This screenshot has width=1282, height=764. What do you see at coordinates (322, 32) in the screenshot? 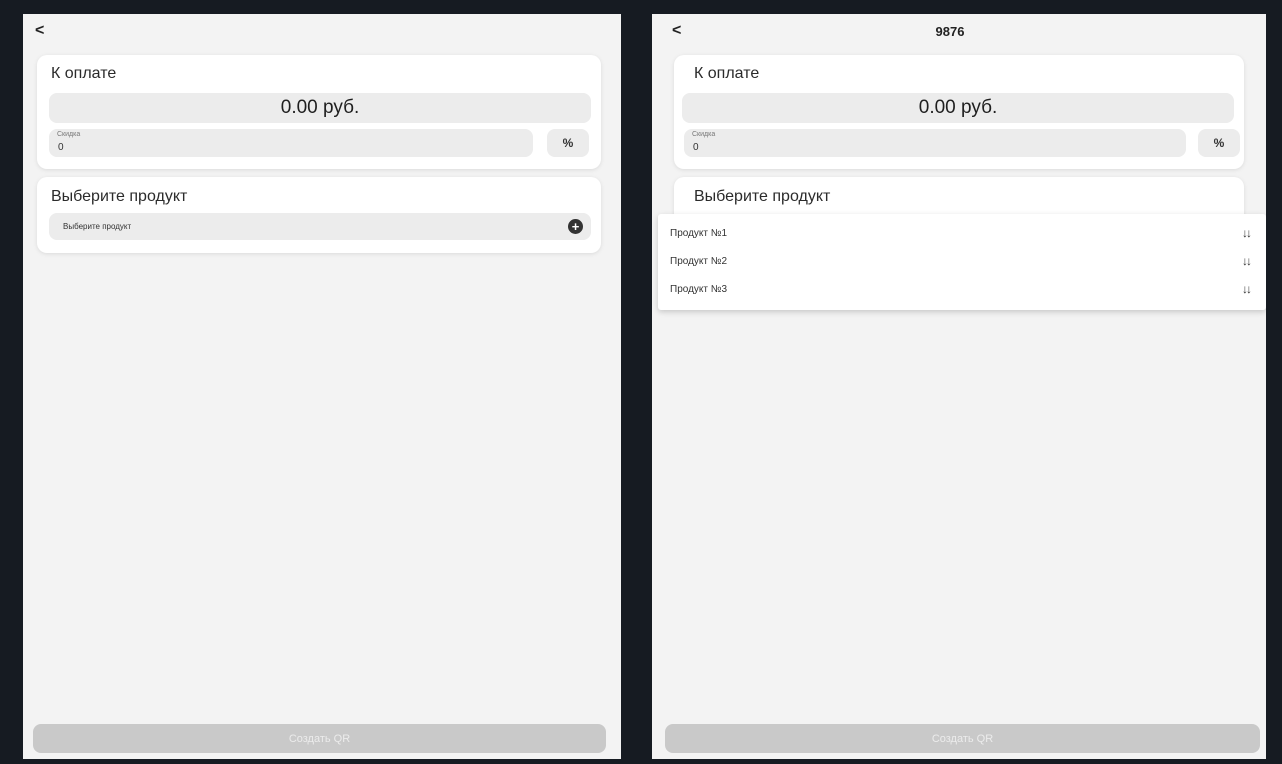
I see `top-bar: <` at bounding box center [322, 32].